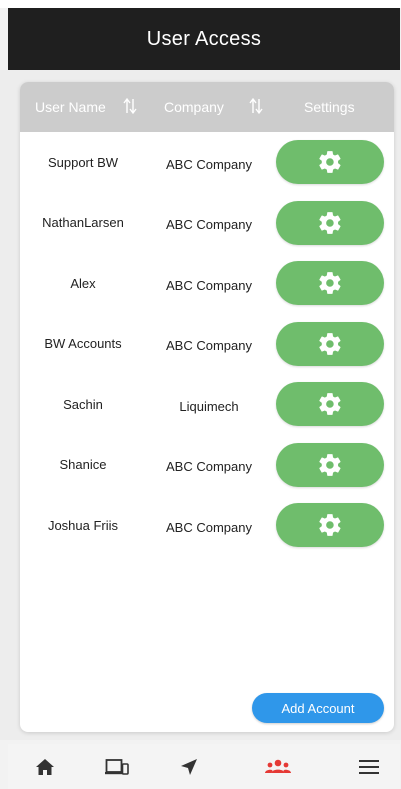 Image resolution: width=401 pixels, height=789 pixels. I want to click on nav-devices, so click(117, 767).